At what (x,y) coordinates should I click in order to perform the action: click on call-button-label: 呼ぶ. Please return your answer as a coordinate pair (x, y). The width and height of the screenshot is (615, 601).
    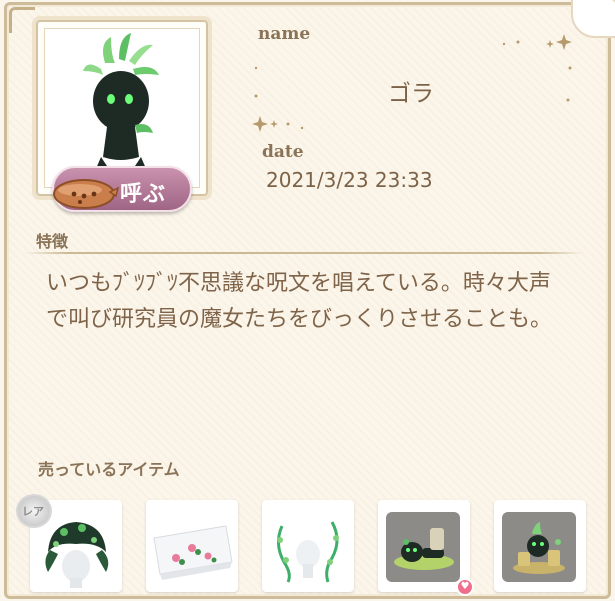
    Looking at the image, I should click on (143, 194).